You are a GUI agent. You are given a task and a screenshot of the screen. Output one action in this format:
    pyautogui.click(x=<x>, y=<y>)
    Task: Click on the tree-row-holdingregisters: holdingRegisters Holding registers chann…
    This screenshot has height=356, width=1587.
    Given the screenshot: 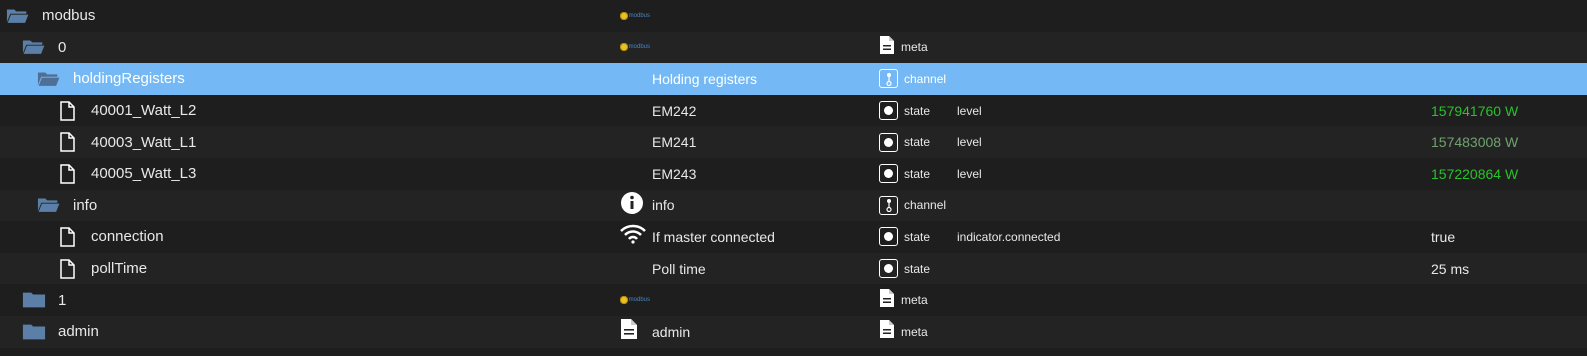 What is the action you would take?
    pyautogui.click(x=793, y=79)
    